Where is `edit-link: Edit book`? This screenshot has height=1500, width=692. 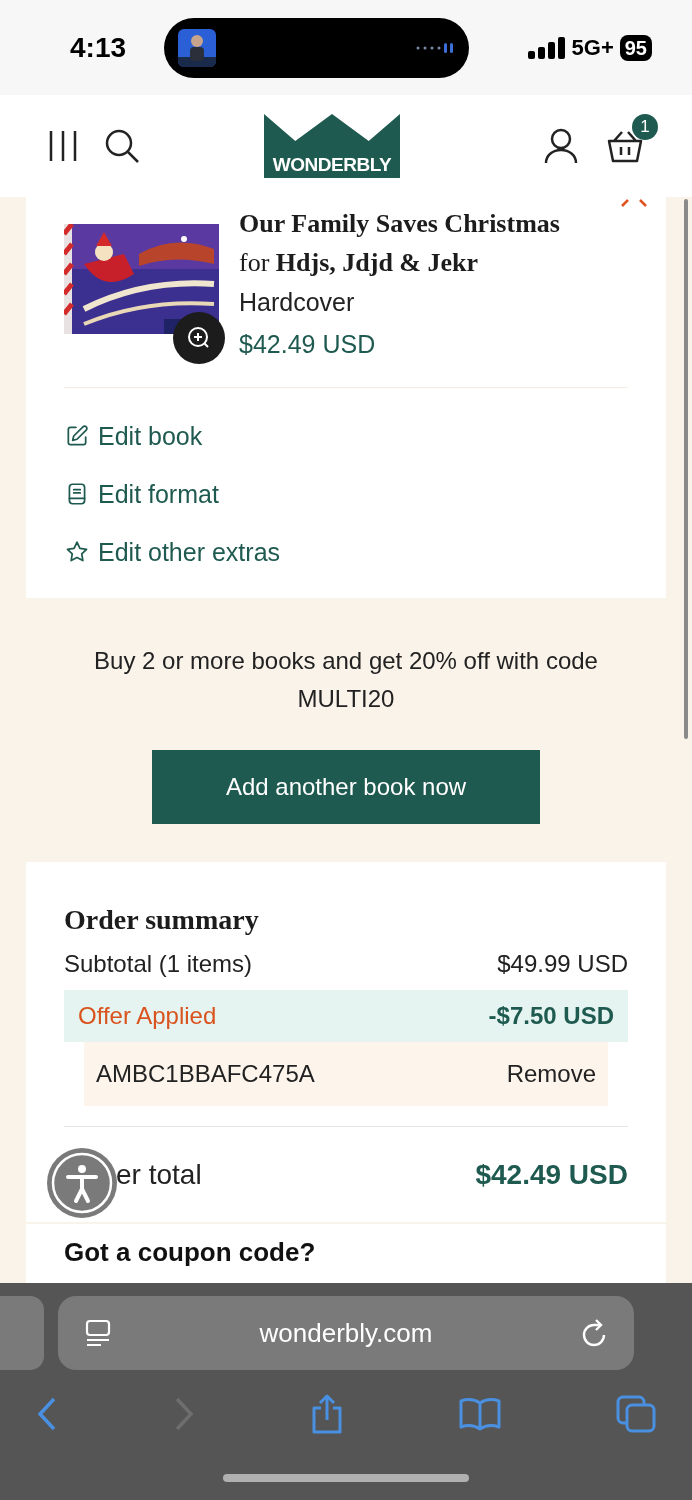
edit-link: Edit book is located at coordinates (346, 436).